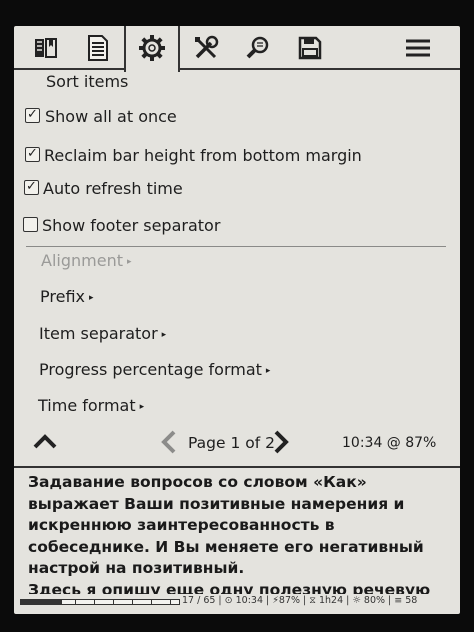 The image size is (474, 632). What do you see at coordinates (389, 443) in the screenshot?
I see `clock-battery-readout: 10:34 @ 87%` at bounding box center [389, 443].